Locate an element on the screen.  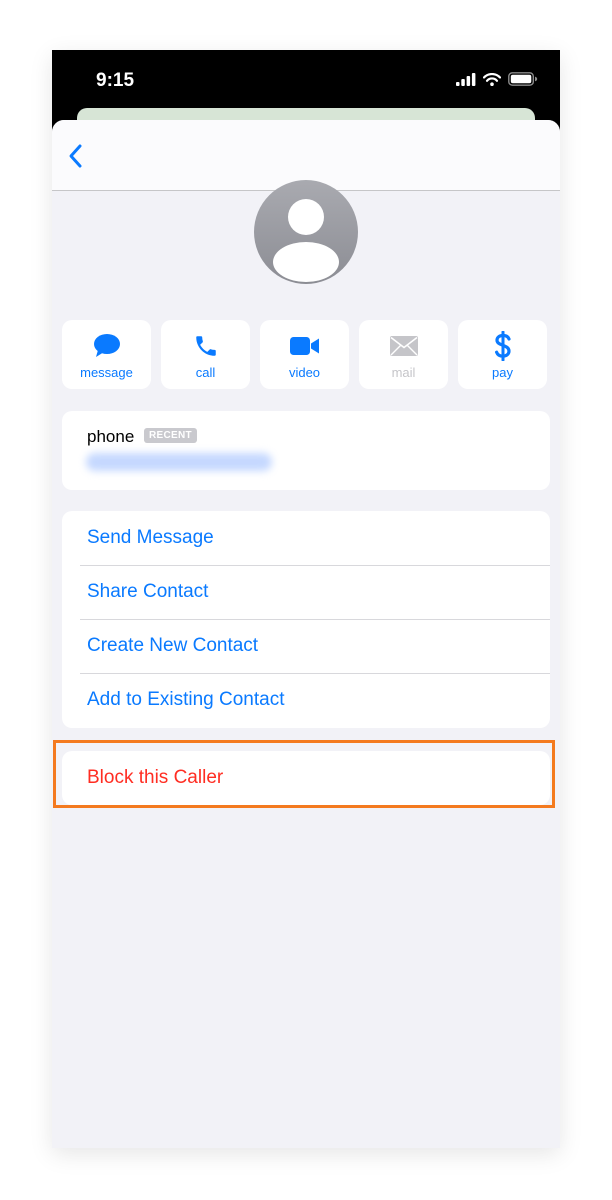
mail-action-label: mail is located at coordinates (403, 372).